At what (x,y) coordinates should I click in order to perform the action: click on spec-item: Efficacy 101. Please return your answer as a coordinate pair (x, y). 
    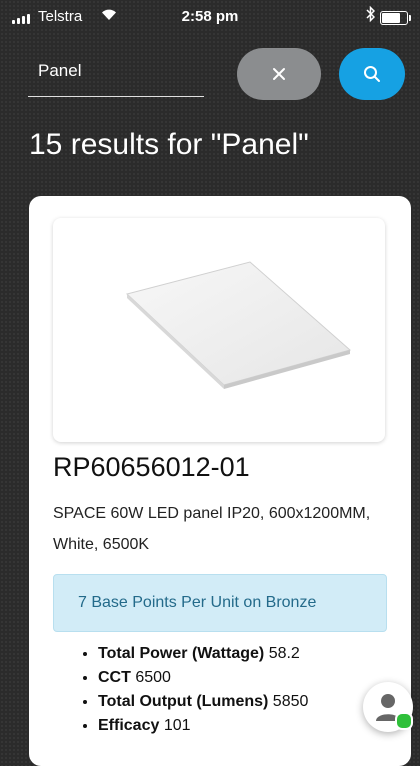
    Looking at the image, I should click on (203, 726).